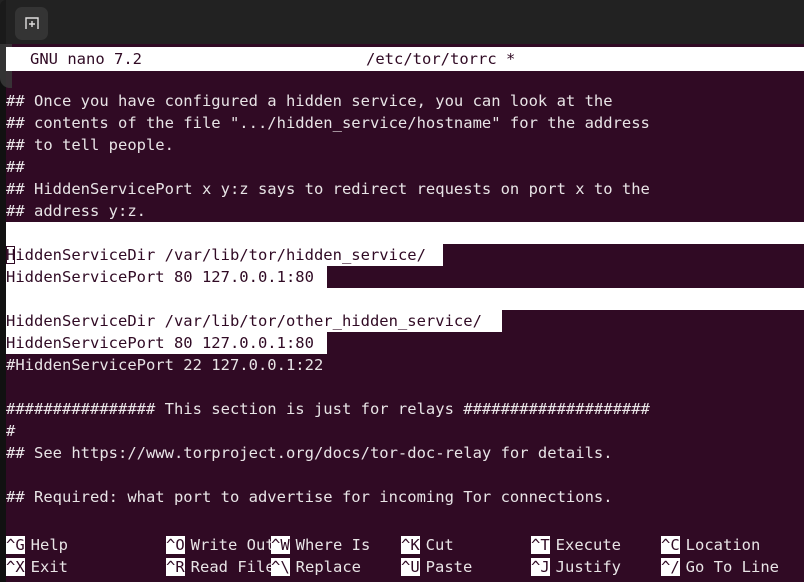 The width and height of the screenshot is (804, 582). I want to click on shortcut-where-is: ^W Where Is, so click(320, 545).